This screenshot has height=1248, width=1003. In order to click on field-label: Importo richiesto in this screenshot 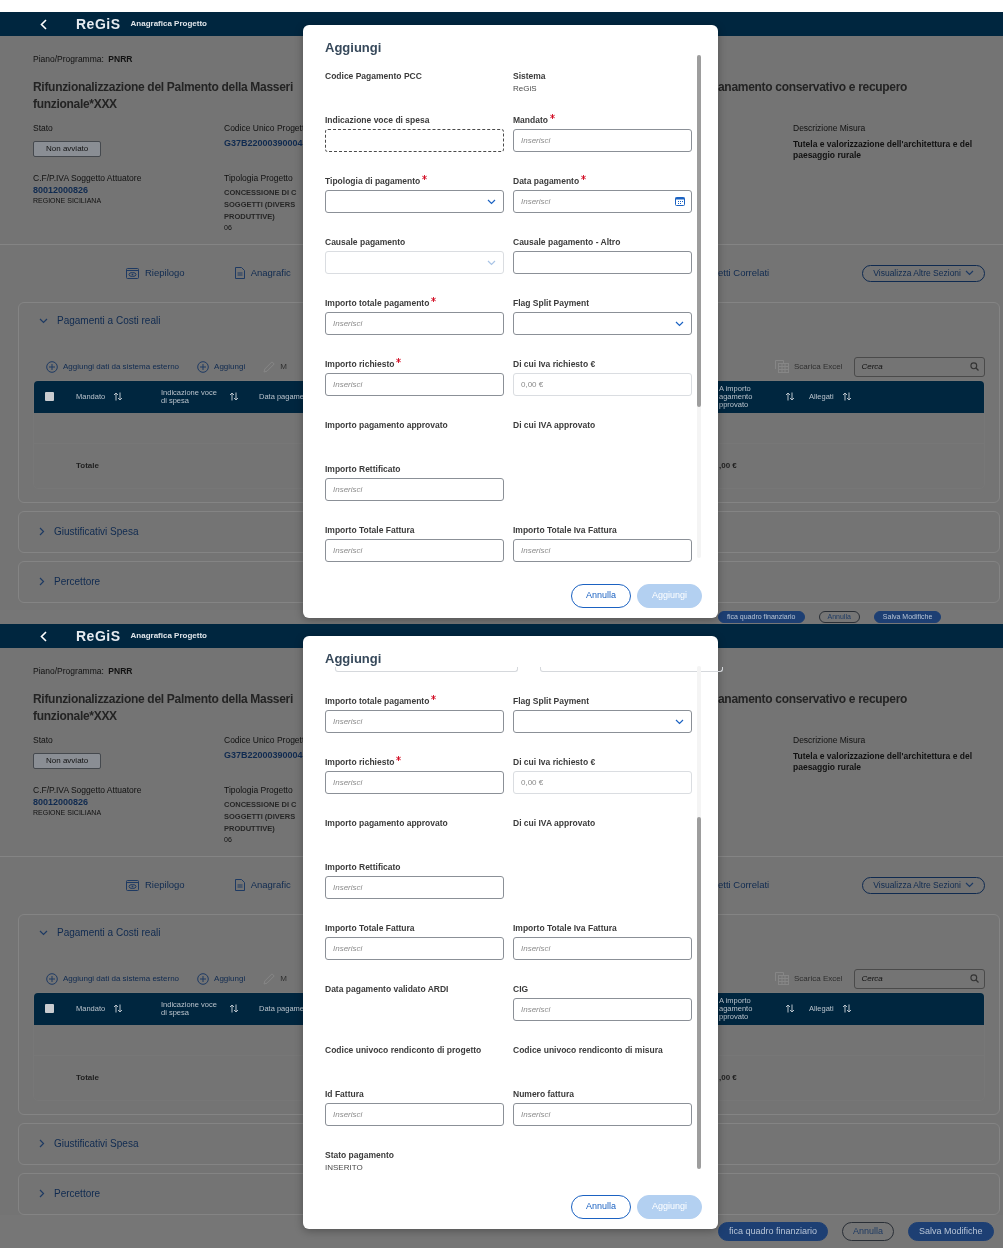, I will do `click(360, 762)`.